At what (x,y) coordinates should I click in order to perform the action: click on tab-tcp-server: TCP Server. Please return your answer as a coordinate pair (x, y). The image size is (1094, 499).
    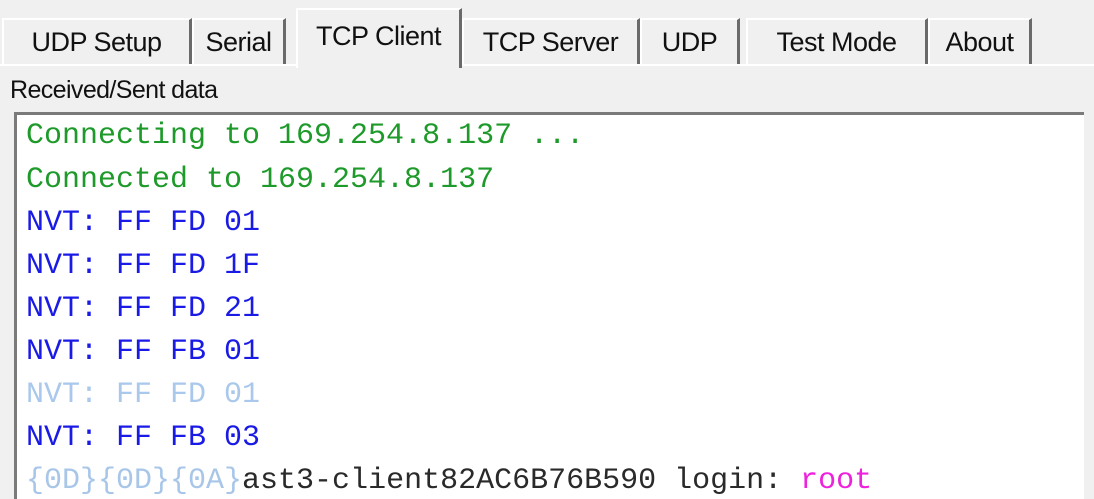
    Looking at the image, I should click on (551, 41).